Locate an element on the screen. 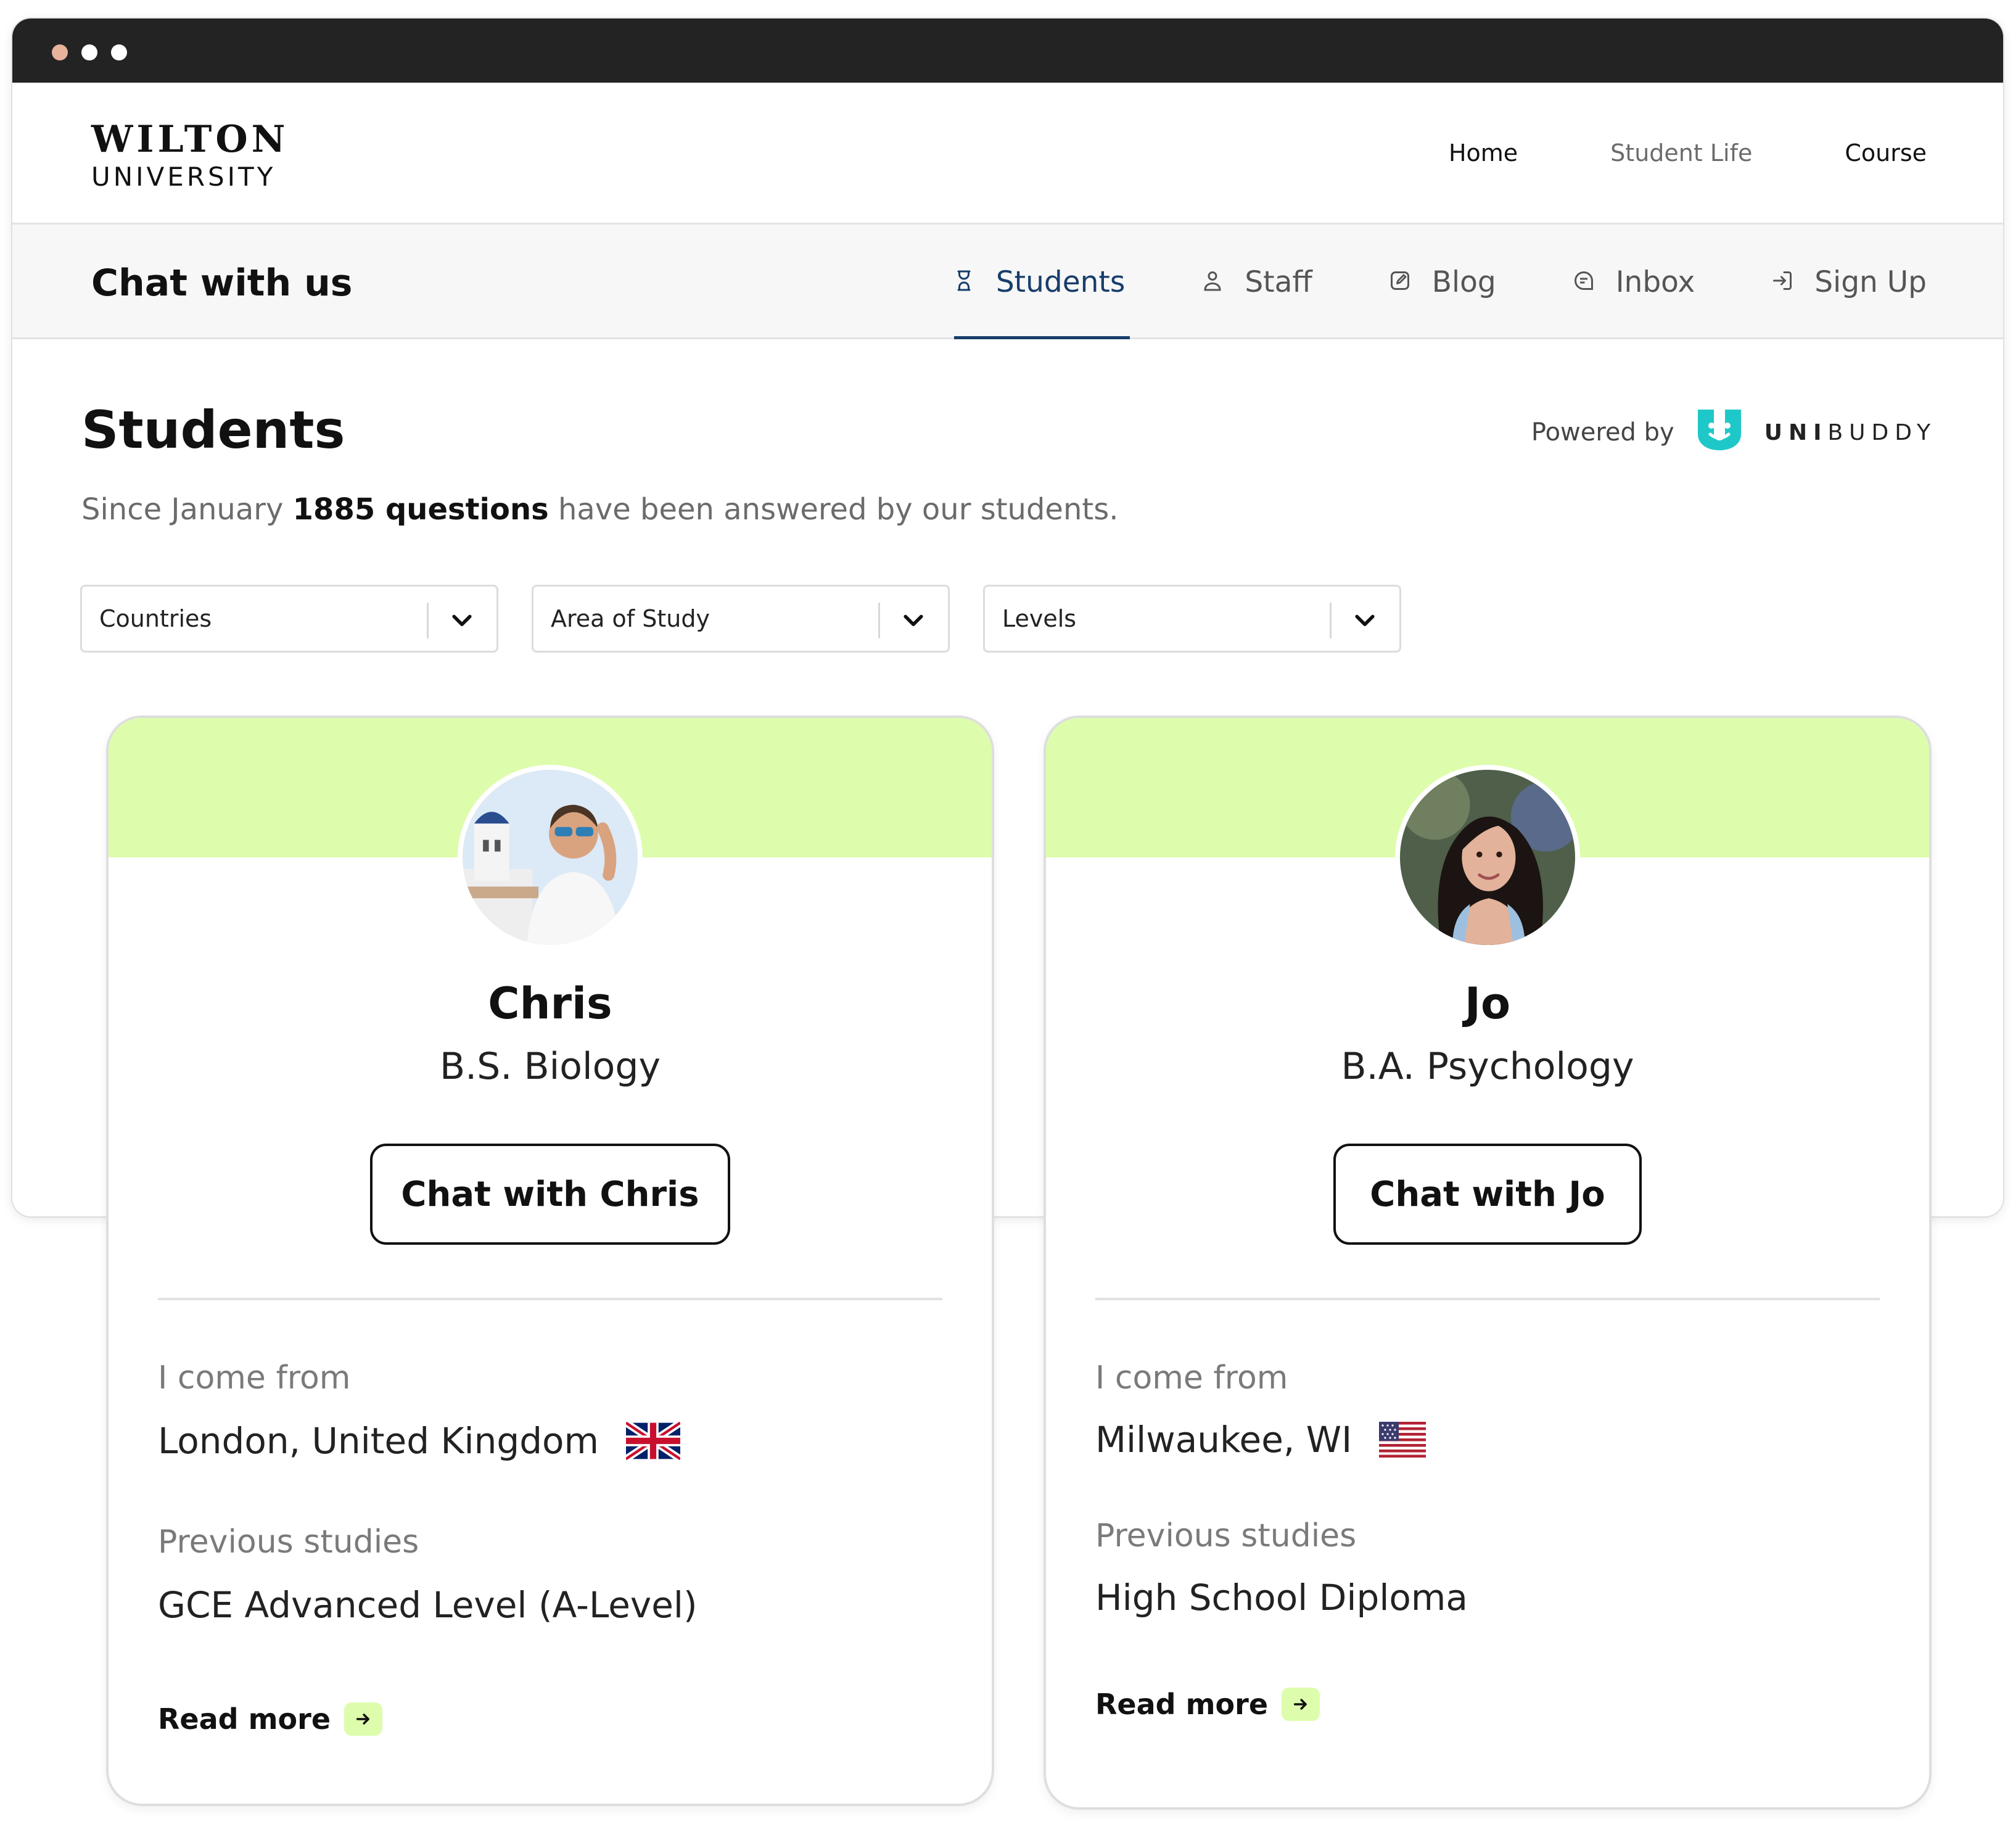  sign-in-icon is located at coordinates (1782, 282).